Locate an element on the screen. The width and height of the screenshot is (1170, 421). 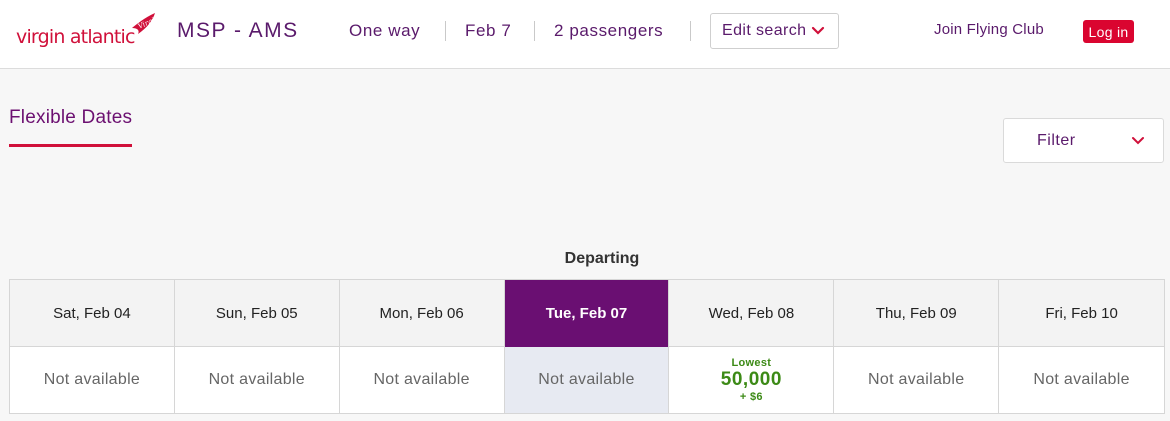
fare-points: 50,000 is located at coordinates (751, 379).